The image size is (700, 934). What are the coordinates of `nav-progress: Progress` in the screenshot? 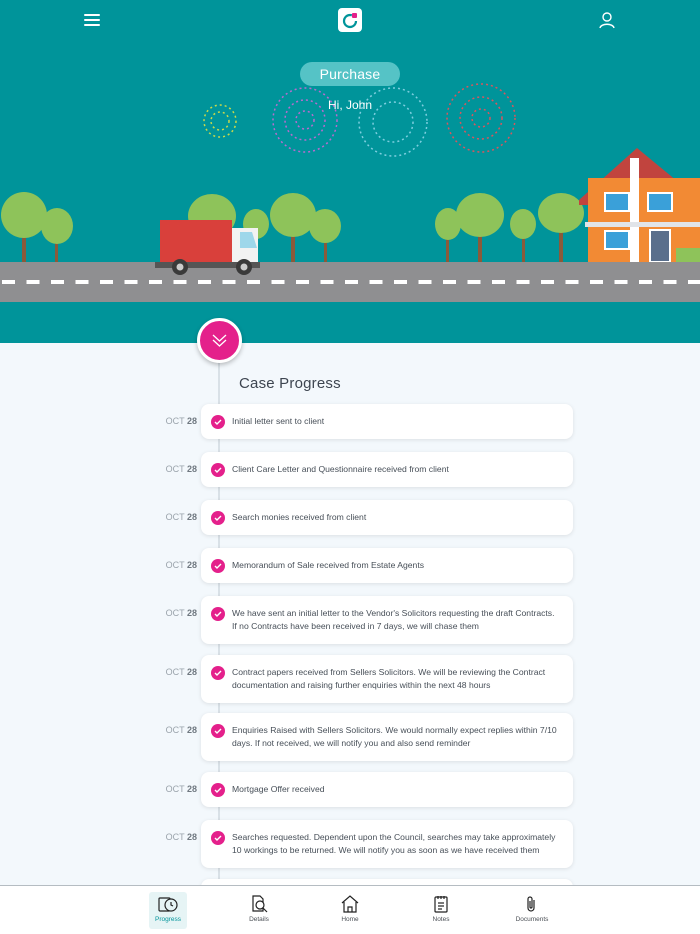 It's located at (168, 910).